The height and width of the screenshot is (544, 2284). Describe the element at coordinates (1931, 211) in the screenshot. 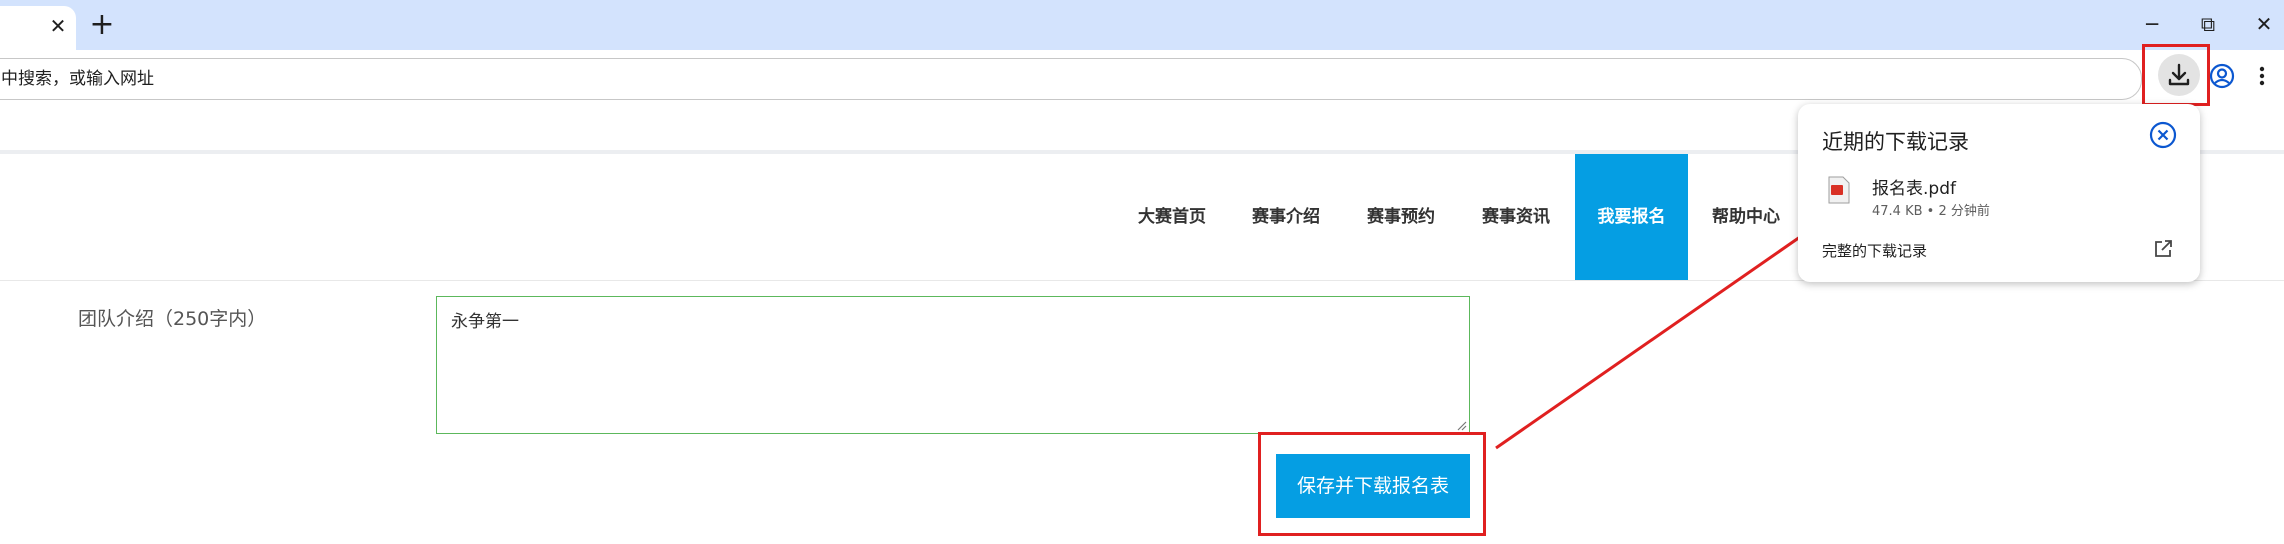

I see `download-file-meta: 47.4 KB • 2 分钟前` at that location.